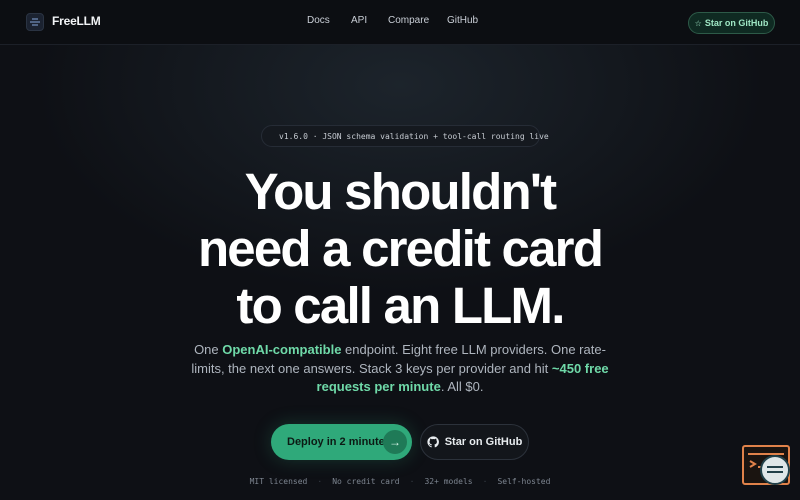 The height and width of the screenshot is (500, 800). I want to click on subtext-highlight-openai: OpenAI-compatible, so click(282, 349).